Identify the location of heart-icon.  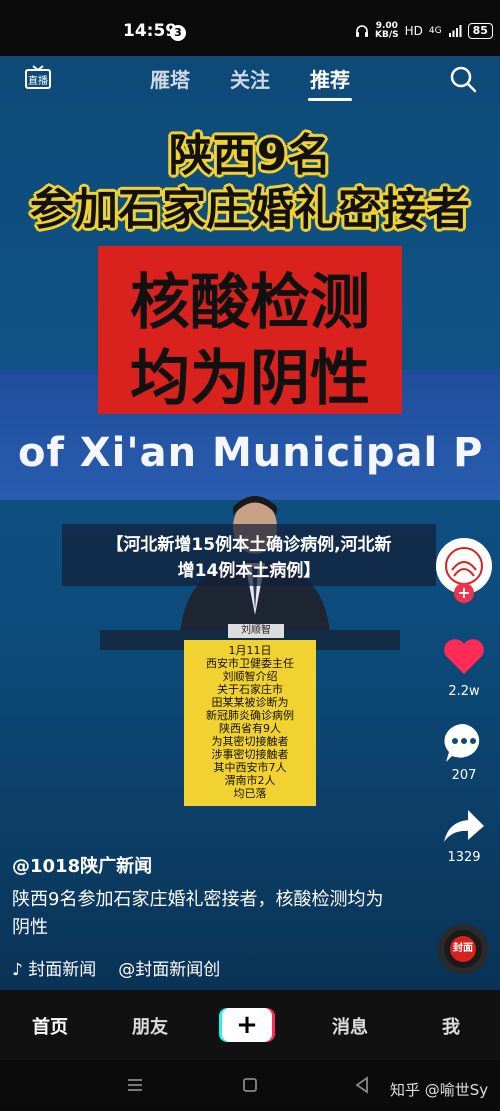
(464, 656).